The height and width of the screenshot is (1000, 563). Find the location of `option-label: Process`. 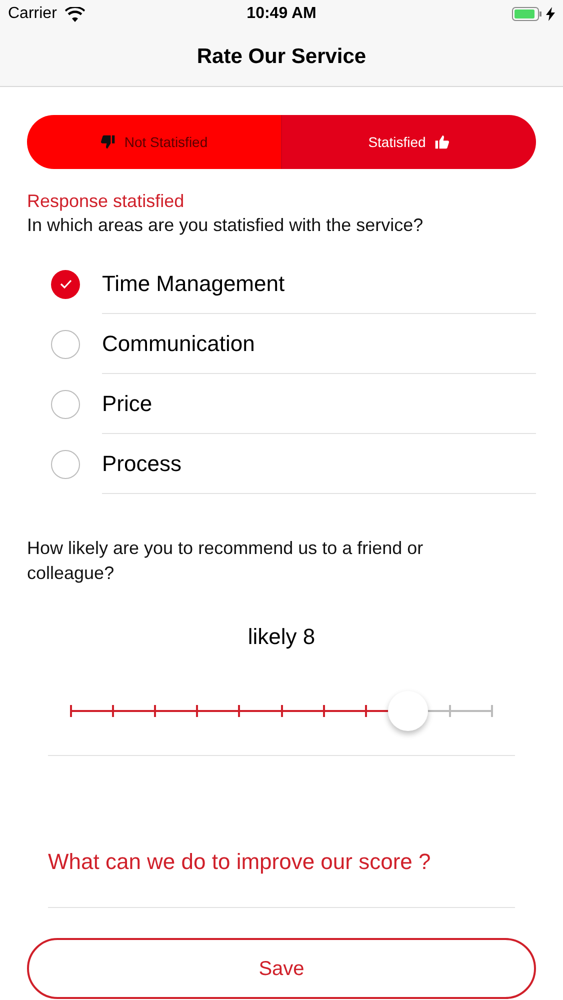

option-label: Process is located at coordinates (142, 464).